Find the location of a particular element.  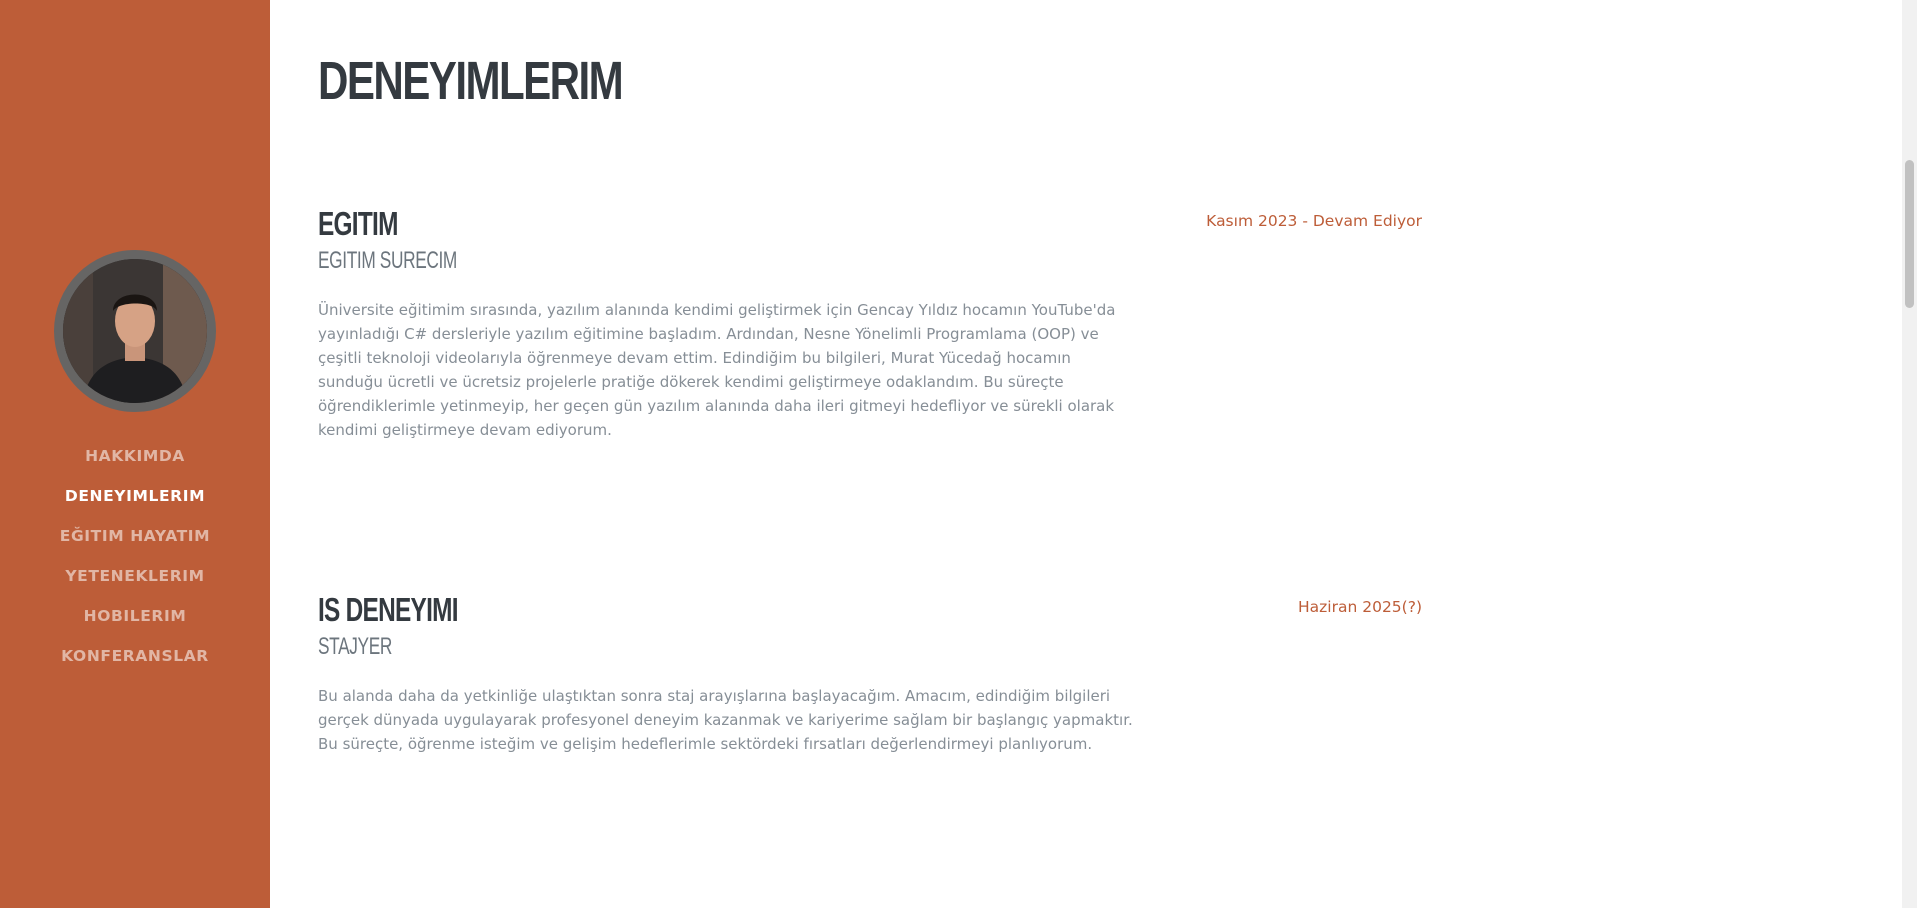

nav-item-egitim-hayatim: EĞITIM HAYATIM is located at coordinates (135, 536).